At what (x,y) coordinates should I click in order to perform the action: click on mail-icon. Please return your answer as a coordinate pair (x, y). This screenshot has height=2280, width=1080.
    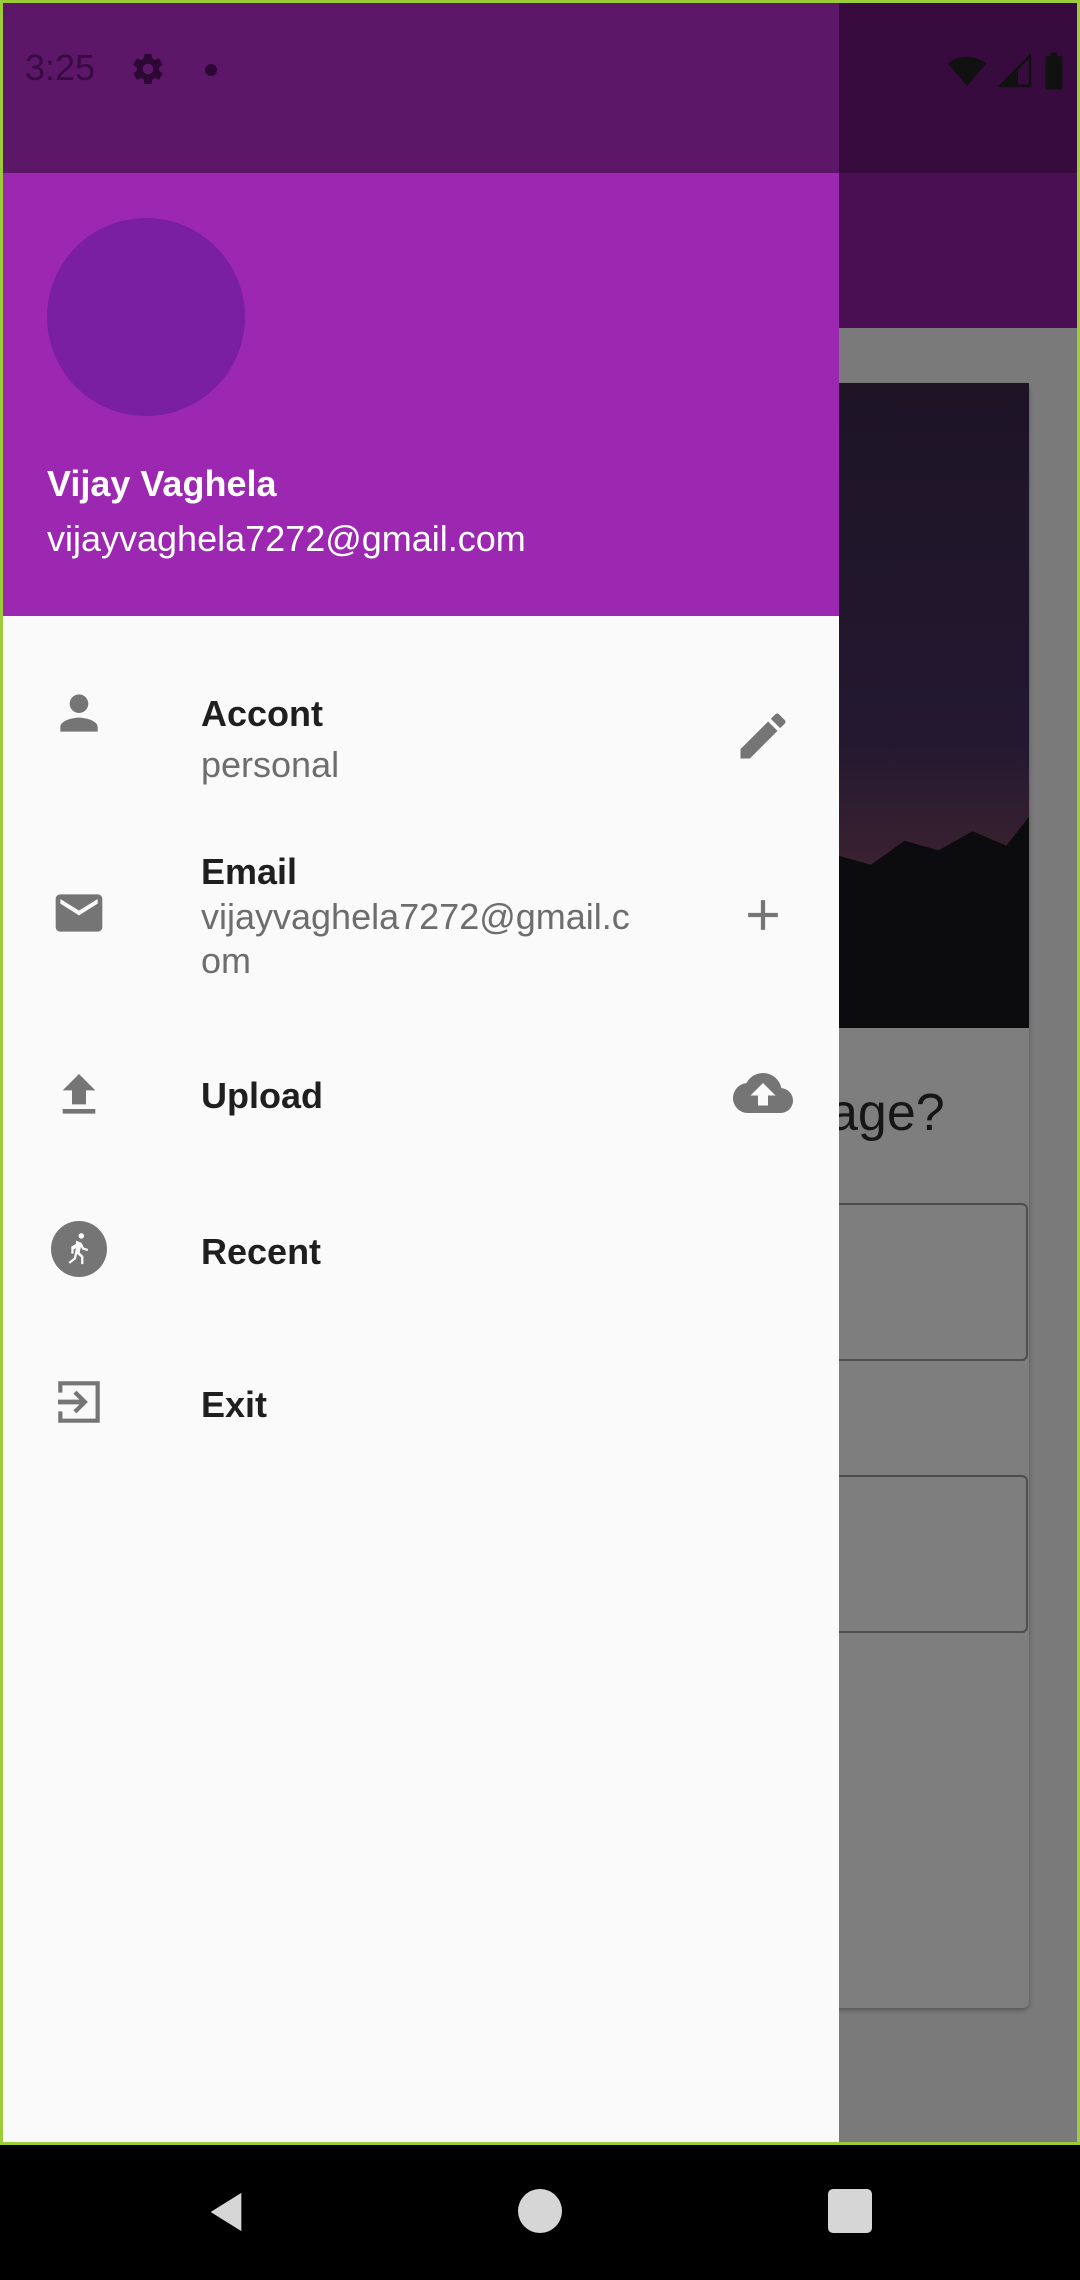
    Looking at the image, I should click on (79, 913).